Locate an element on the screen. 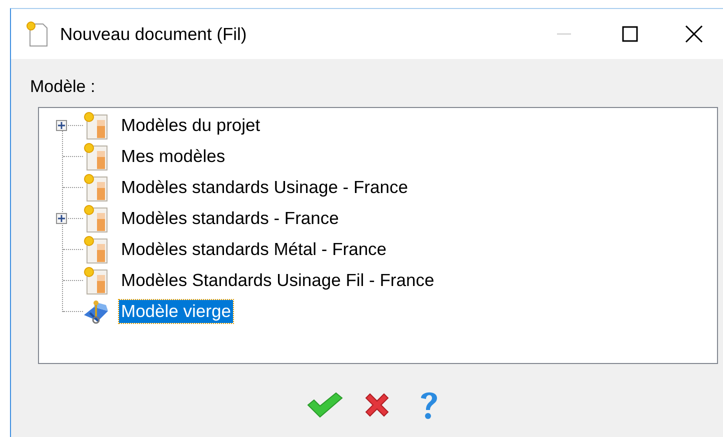 This screenshot has width=723, height=437. template-label: Modèle : is located at coordinates (63, 87).